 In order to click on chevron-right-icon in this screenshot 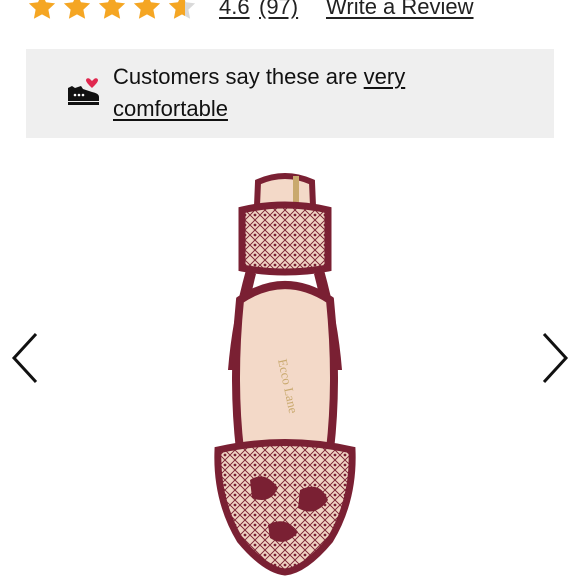, I will do `click(554, 358)`.